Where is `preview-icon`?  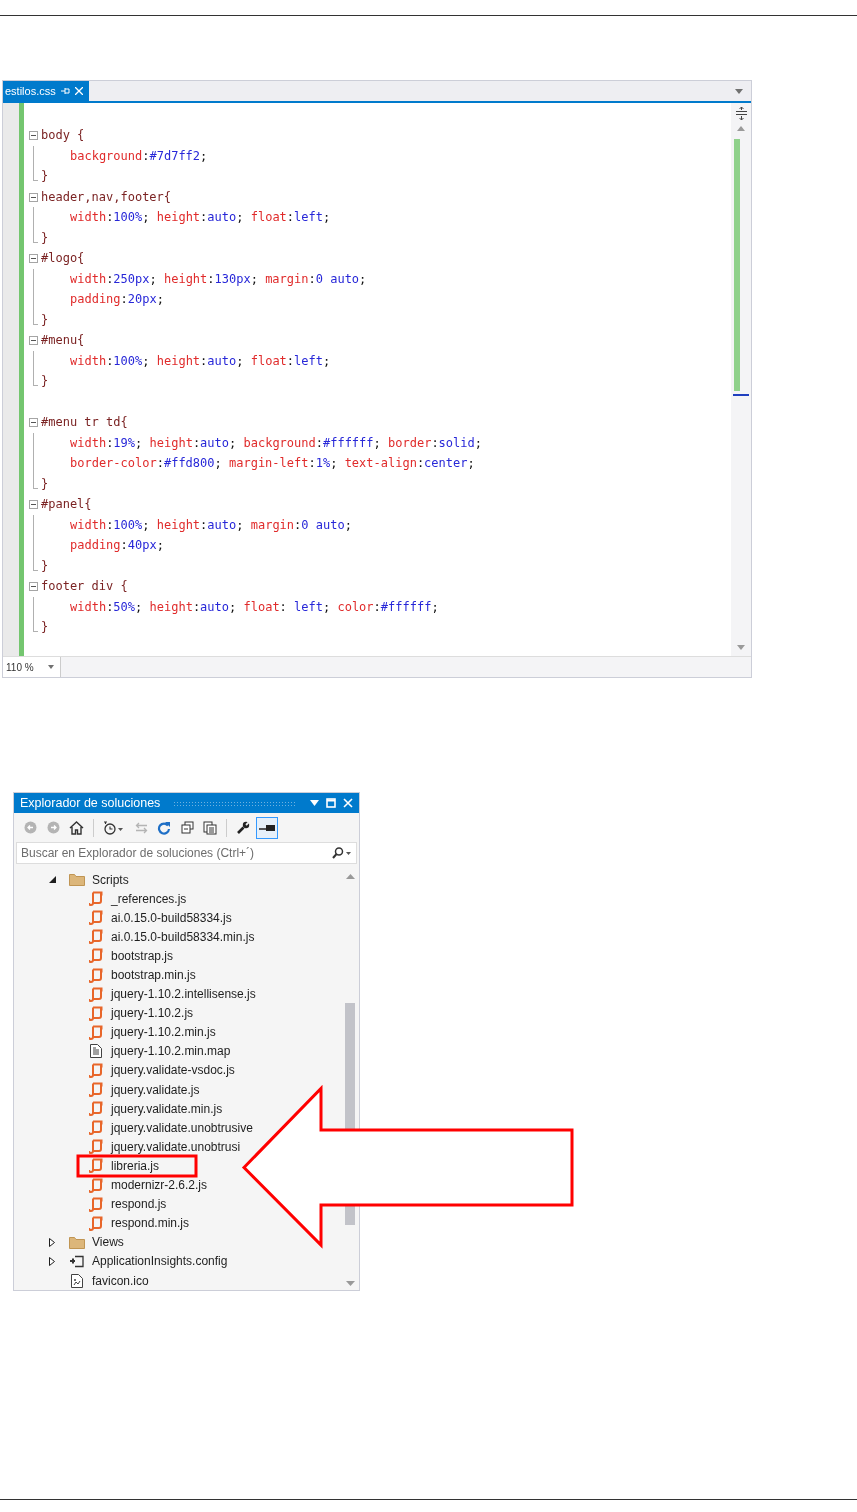
preview-icon is located at coordinates (267, 827).